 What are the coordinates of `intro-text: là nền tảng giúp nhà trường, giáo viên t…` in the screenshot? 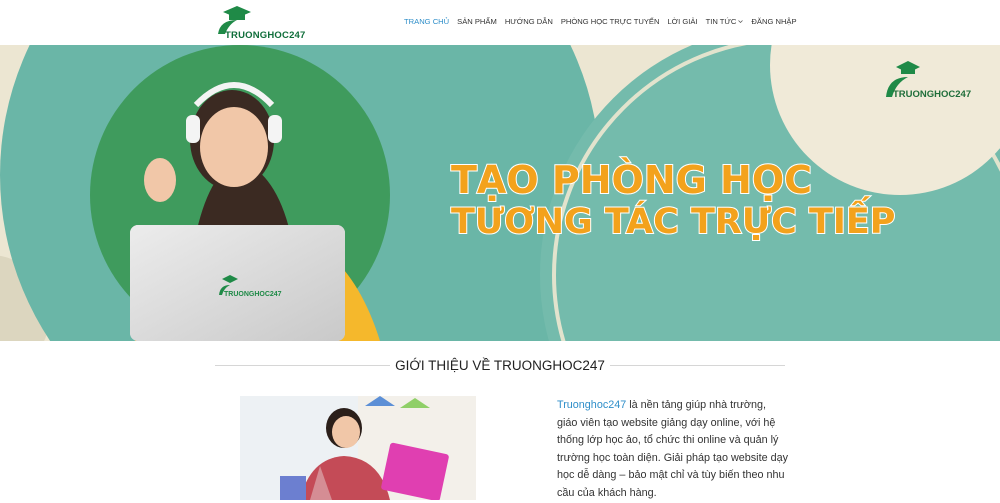 It's located at (672, 449).